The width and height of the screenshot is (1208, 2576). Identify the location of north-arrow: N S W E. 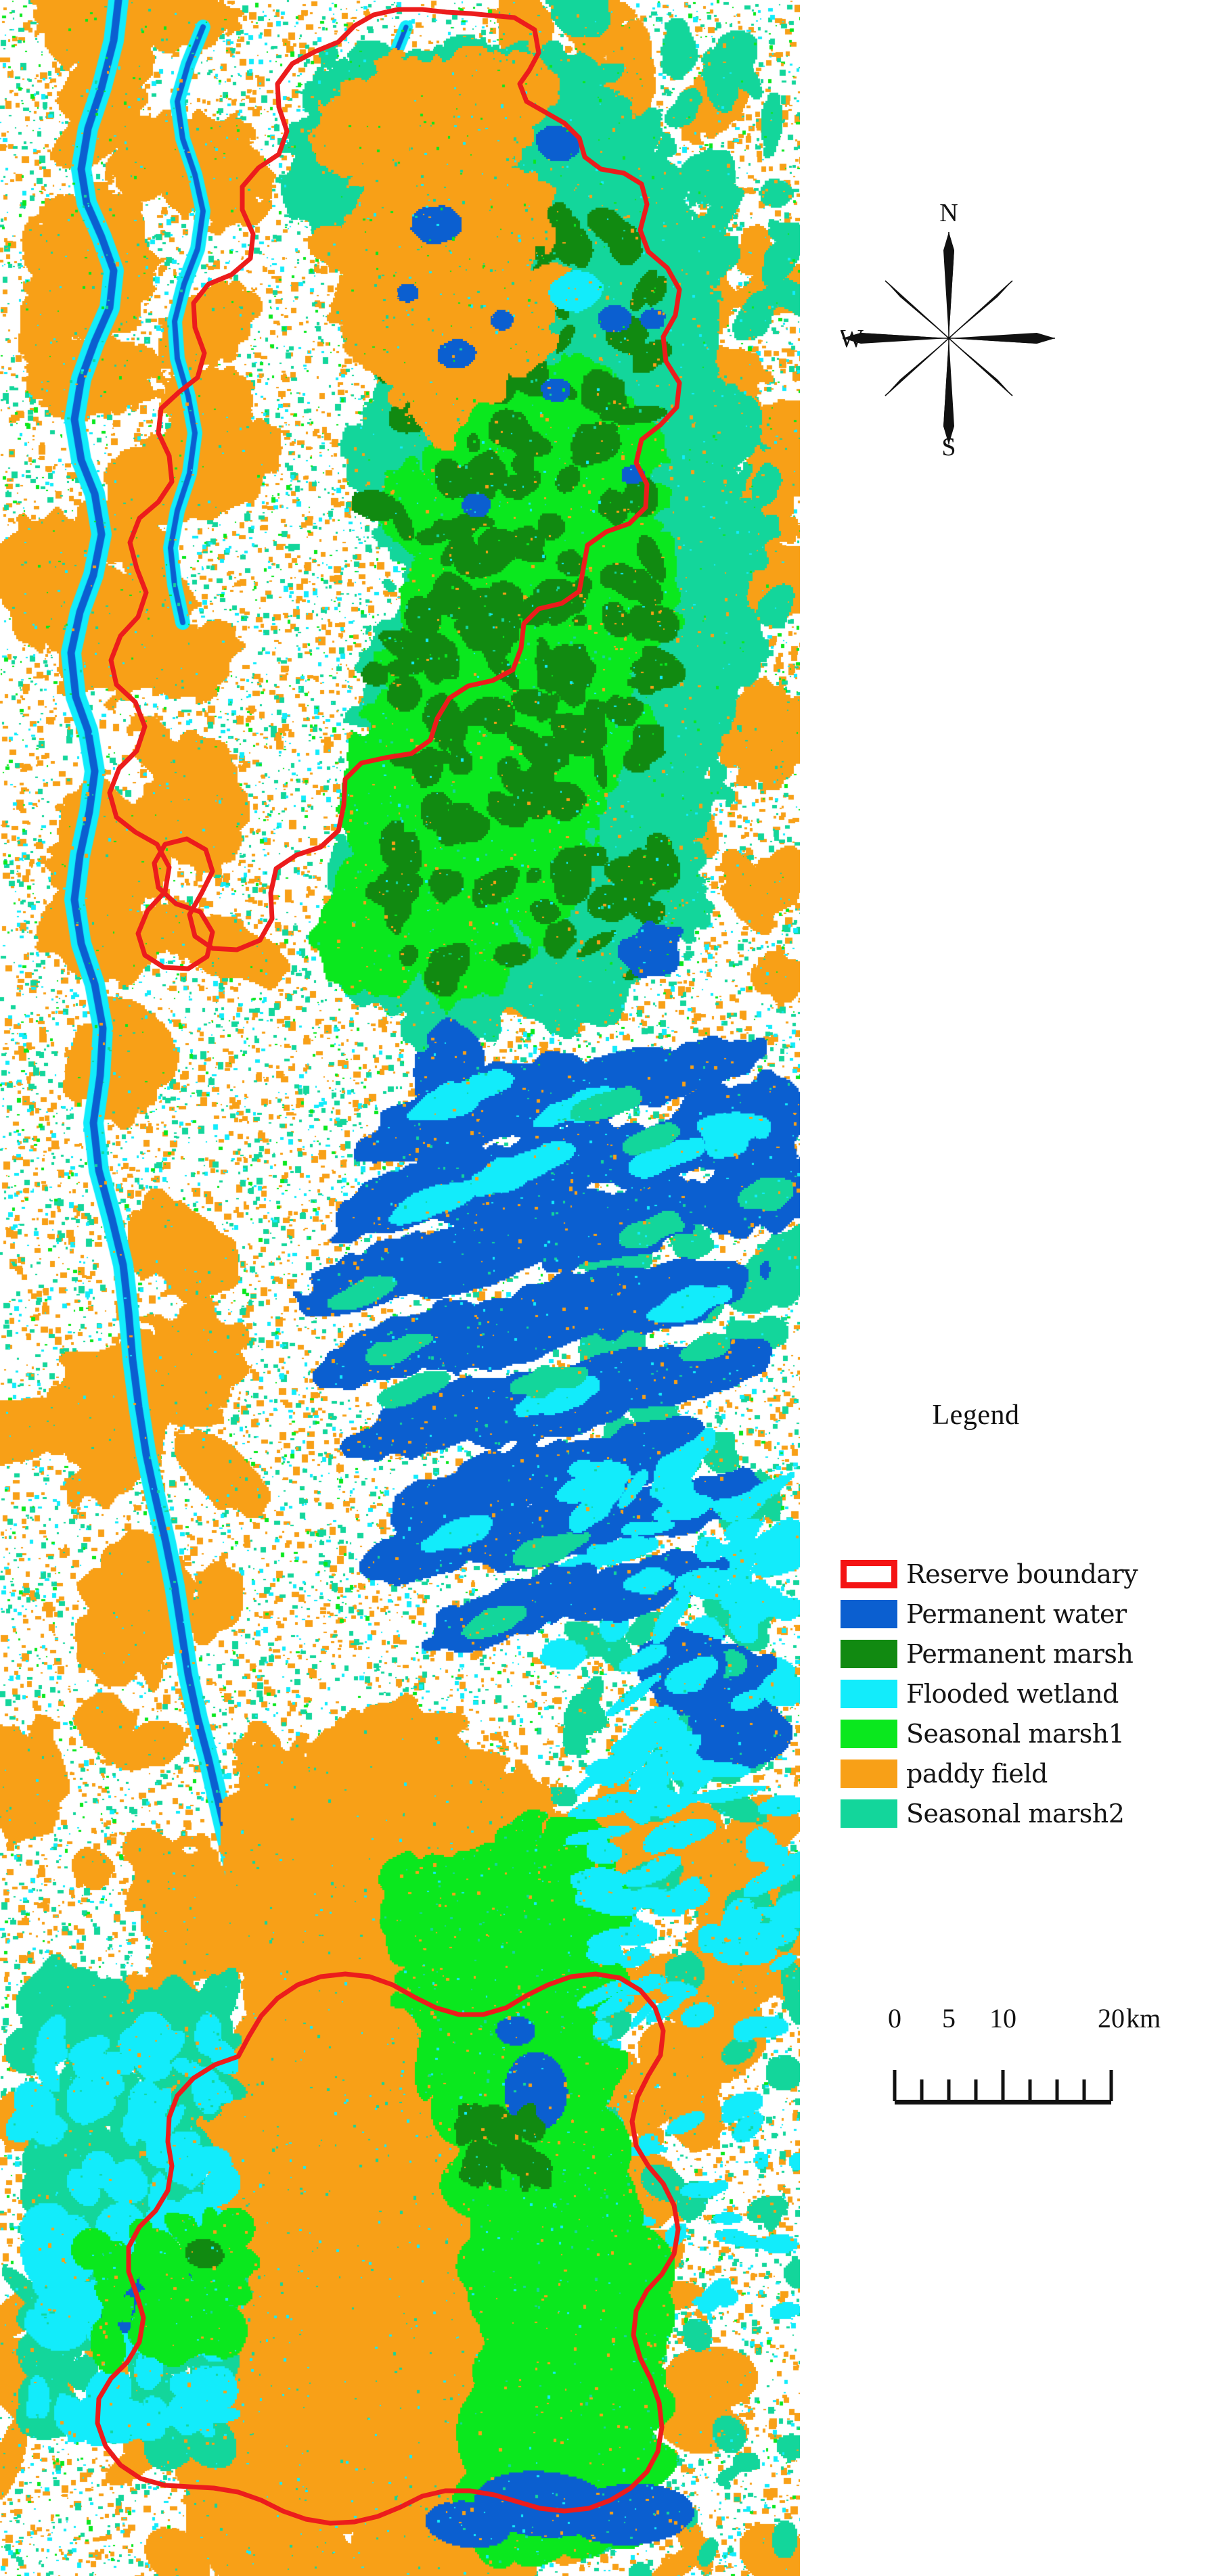
(949, 328).